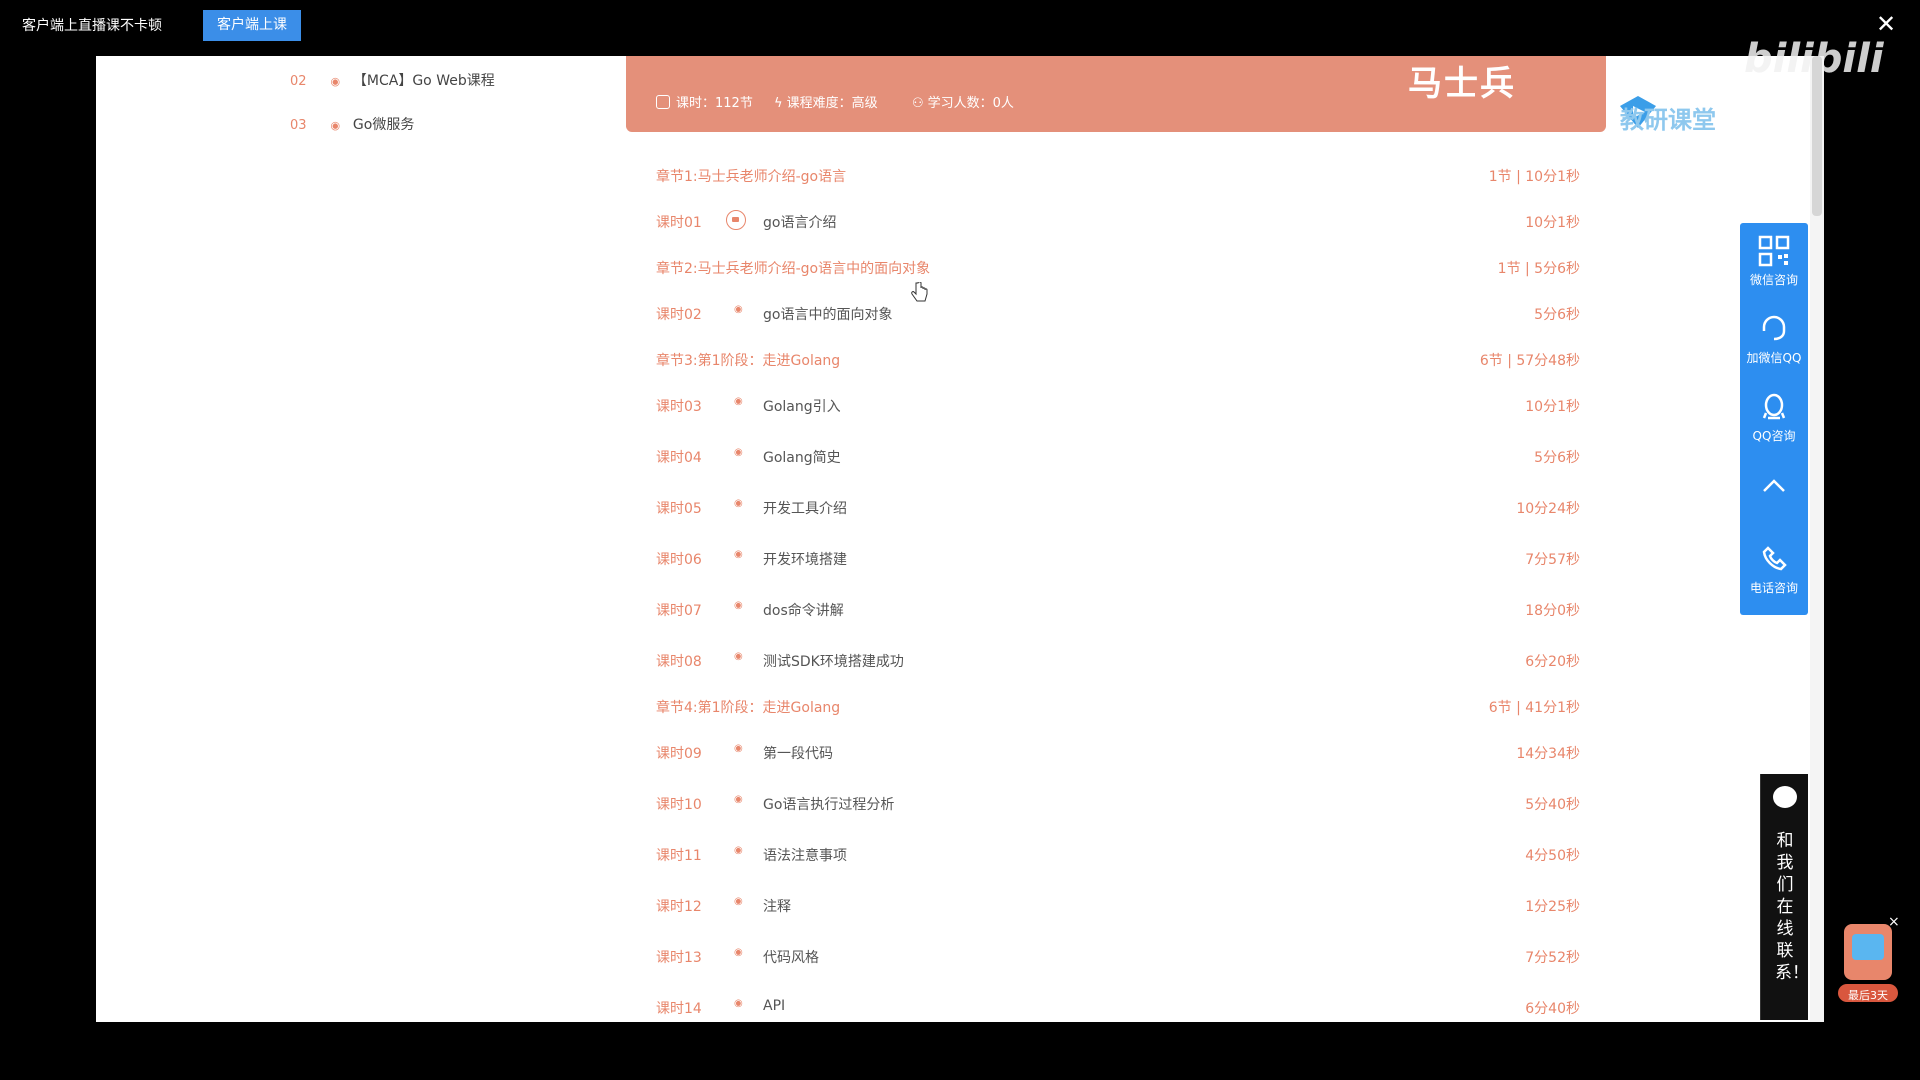 The width and height of the screenshot is (1920, 1080). Describe the element at coordinates (751, 177) in the screenshot. I see `chapter-title: 章节1:马士兵老师介绍-go语言` at that location.